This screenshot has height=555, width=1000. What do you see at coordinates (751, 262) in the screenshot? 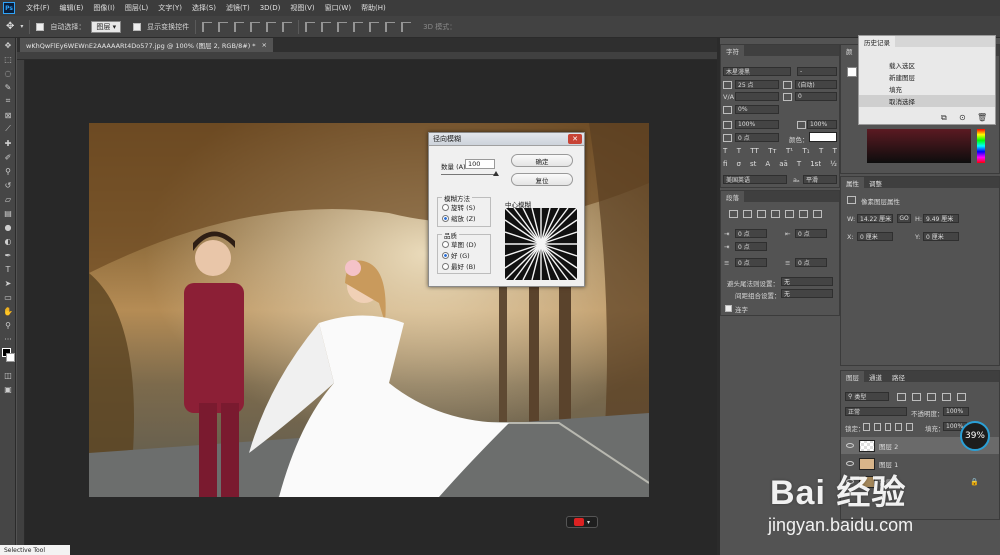
I see `space-before-field: 0 点` at bounding box center [751, 262].